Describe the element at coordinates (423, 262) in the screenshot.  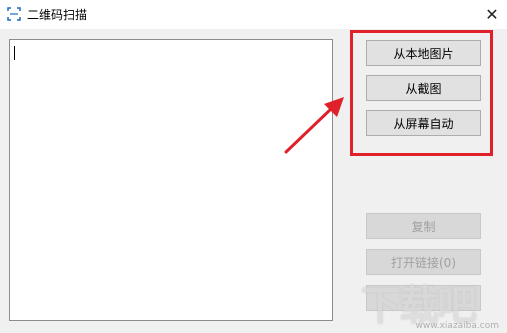
I see `open-link-button: 打开链接(0)` at that location.